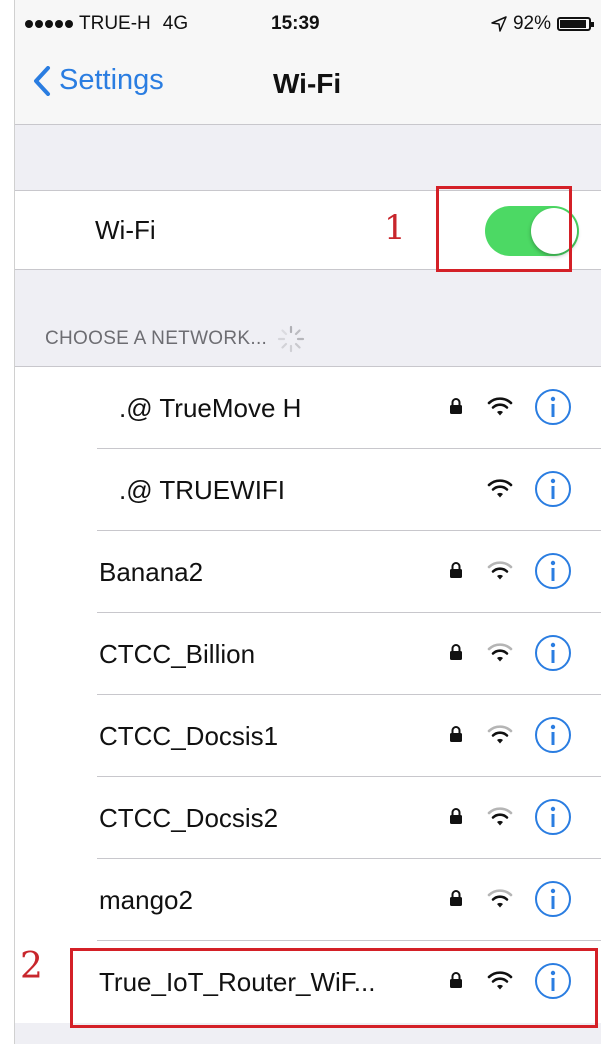 The width and height of the screenshot is (602, 1044). What do you see at coordinates (504, 229) in the screenshot?
I see `annotation-box-toggle` at bounding box center [504, 229].